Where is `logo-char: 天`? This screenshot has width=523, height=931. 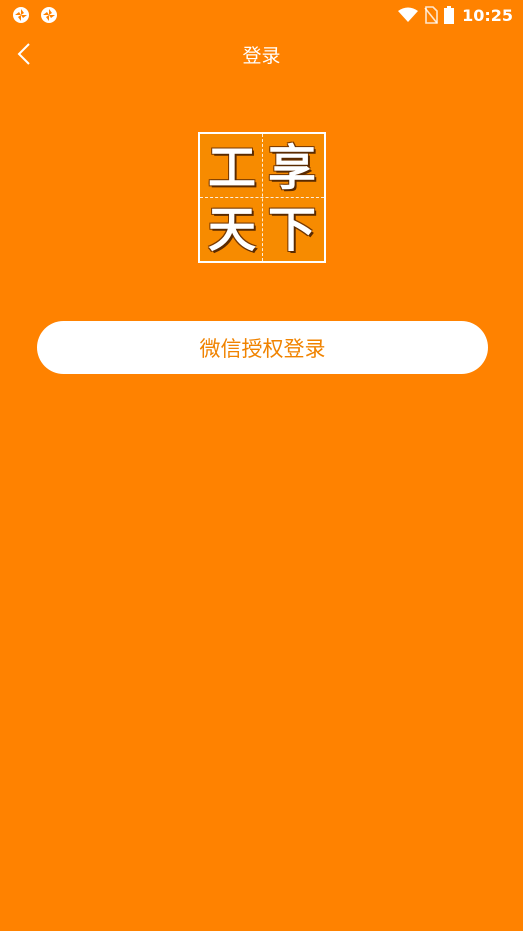 logo-char: 天 is located at coordinates (231, 230).